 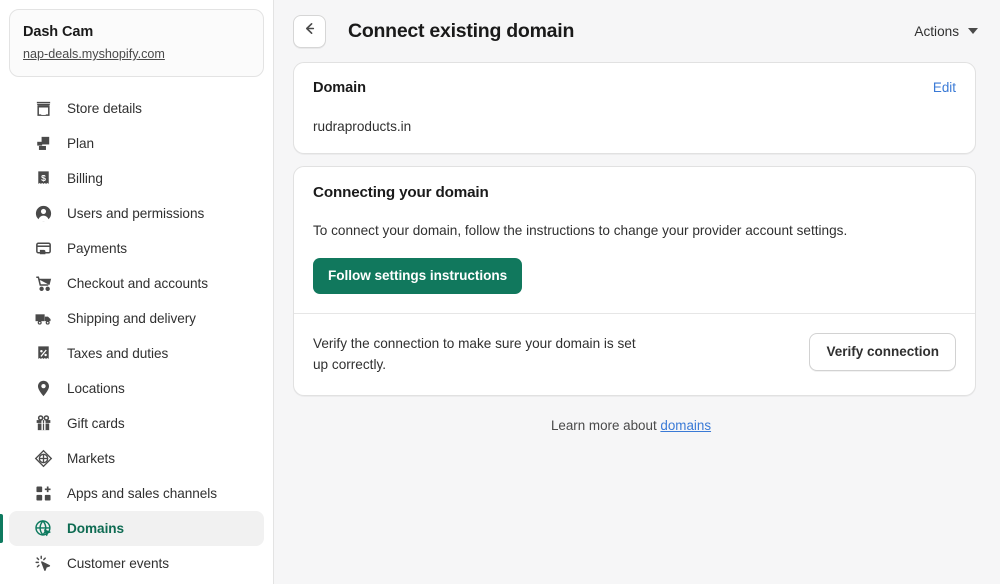 I want to click on page-title: Connect existing domain, so click(x=461, y=30).